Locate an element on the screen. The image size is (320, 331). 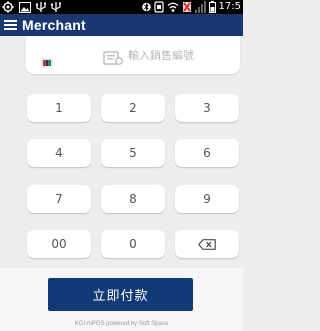
key-2: 2 is located at coordinates (133, 108).